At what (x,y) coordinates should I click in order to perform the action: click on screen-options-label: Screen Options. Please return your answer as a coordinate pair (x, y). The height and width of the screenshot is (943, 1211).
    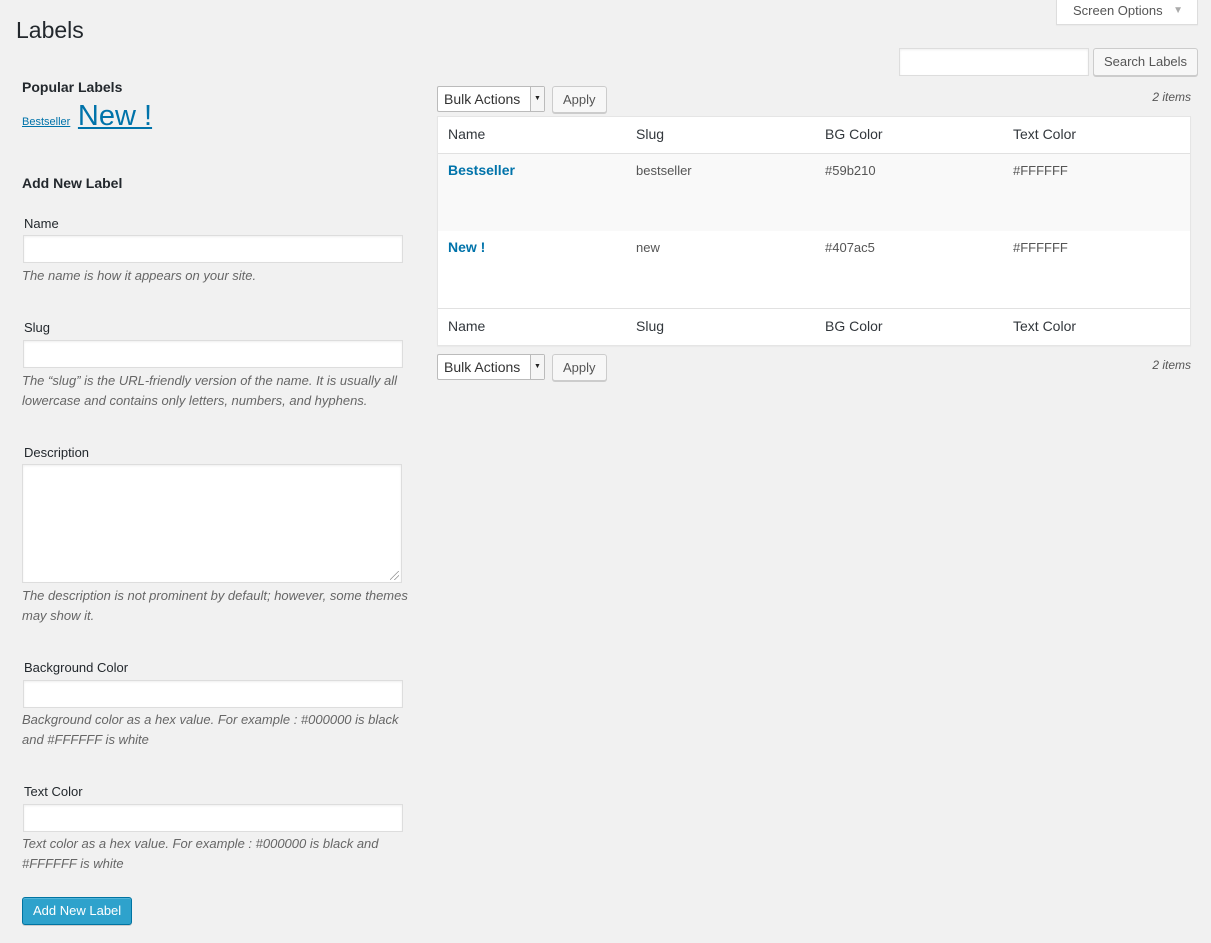
    Looking at the image, I should click on (1118, 10).